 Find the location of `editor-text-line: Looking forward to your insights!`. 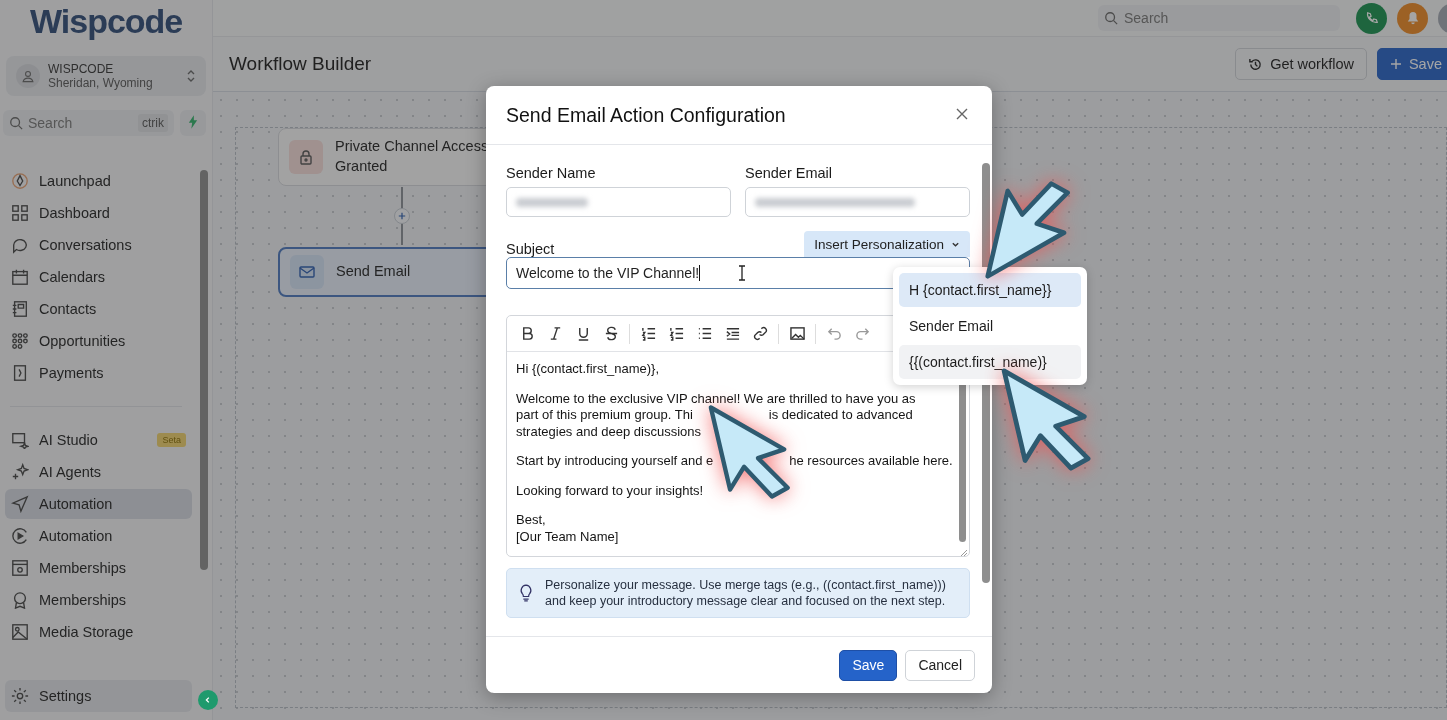

editor-text-line: Looking forward to your insights! is located at coordinates (610, 490).